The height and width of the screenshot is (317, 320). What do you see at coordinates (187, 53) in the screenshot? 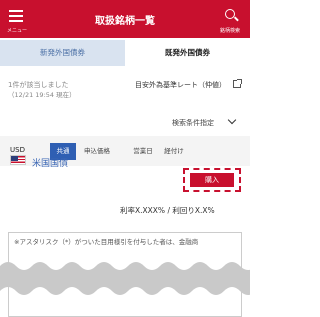
I see `tab-issued-foreign-bonds: 既発外国債券` at bounding box center [187, 53].